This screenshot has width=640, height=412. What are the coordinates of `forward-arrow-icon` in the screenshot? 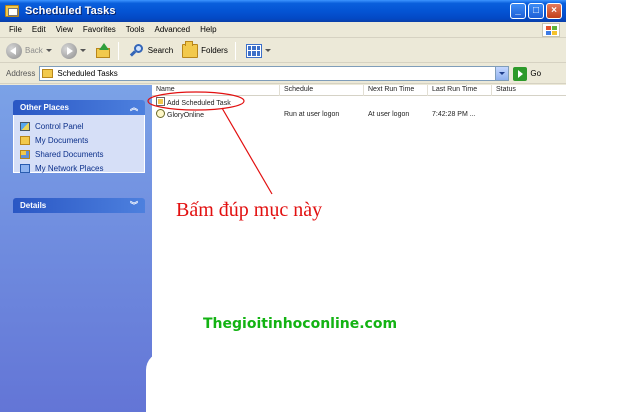 It's located at (68, 50).